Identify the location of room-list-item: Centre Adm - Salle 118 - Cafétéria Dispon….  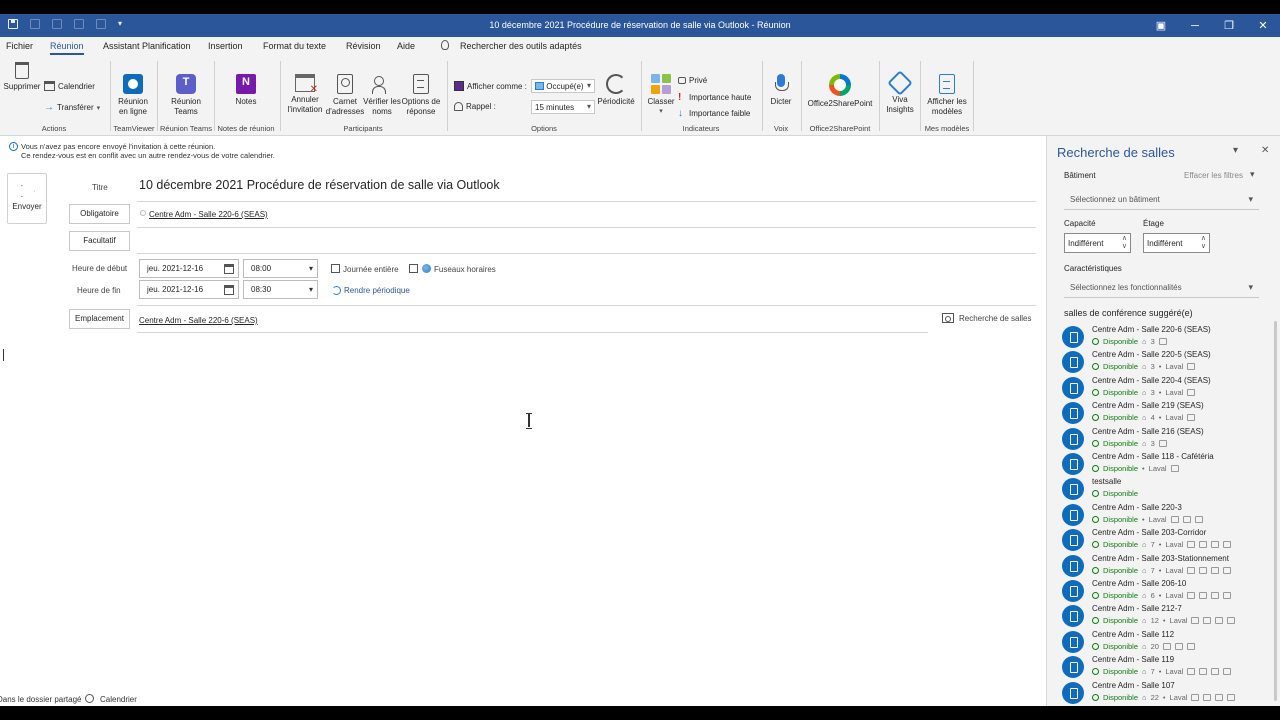
(1162, 461).